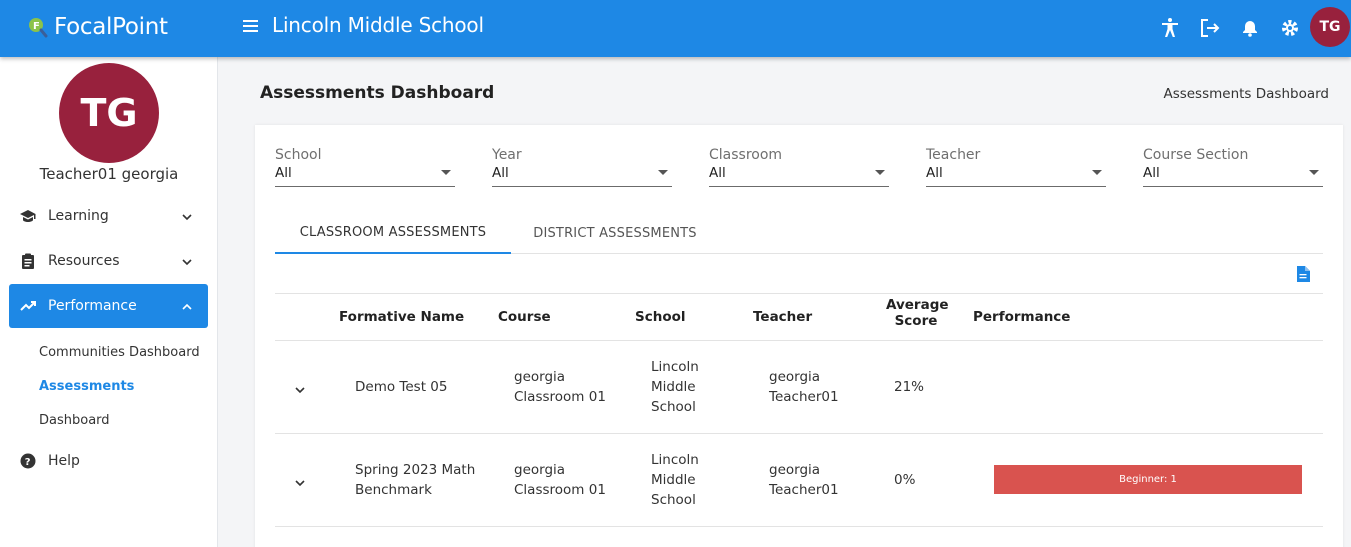 Image resolution: width=1351 pixels, height=547 pixels. What do you see at coordinates (111, 27) in the screenshot?
I see `brand-name: FocalPoint` at bounding box center [111, 27].